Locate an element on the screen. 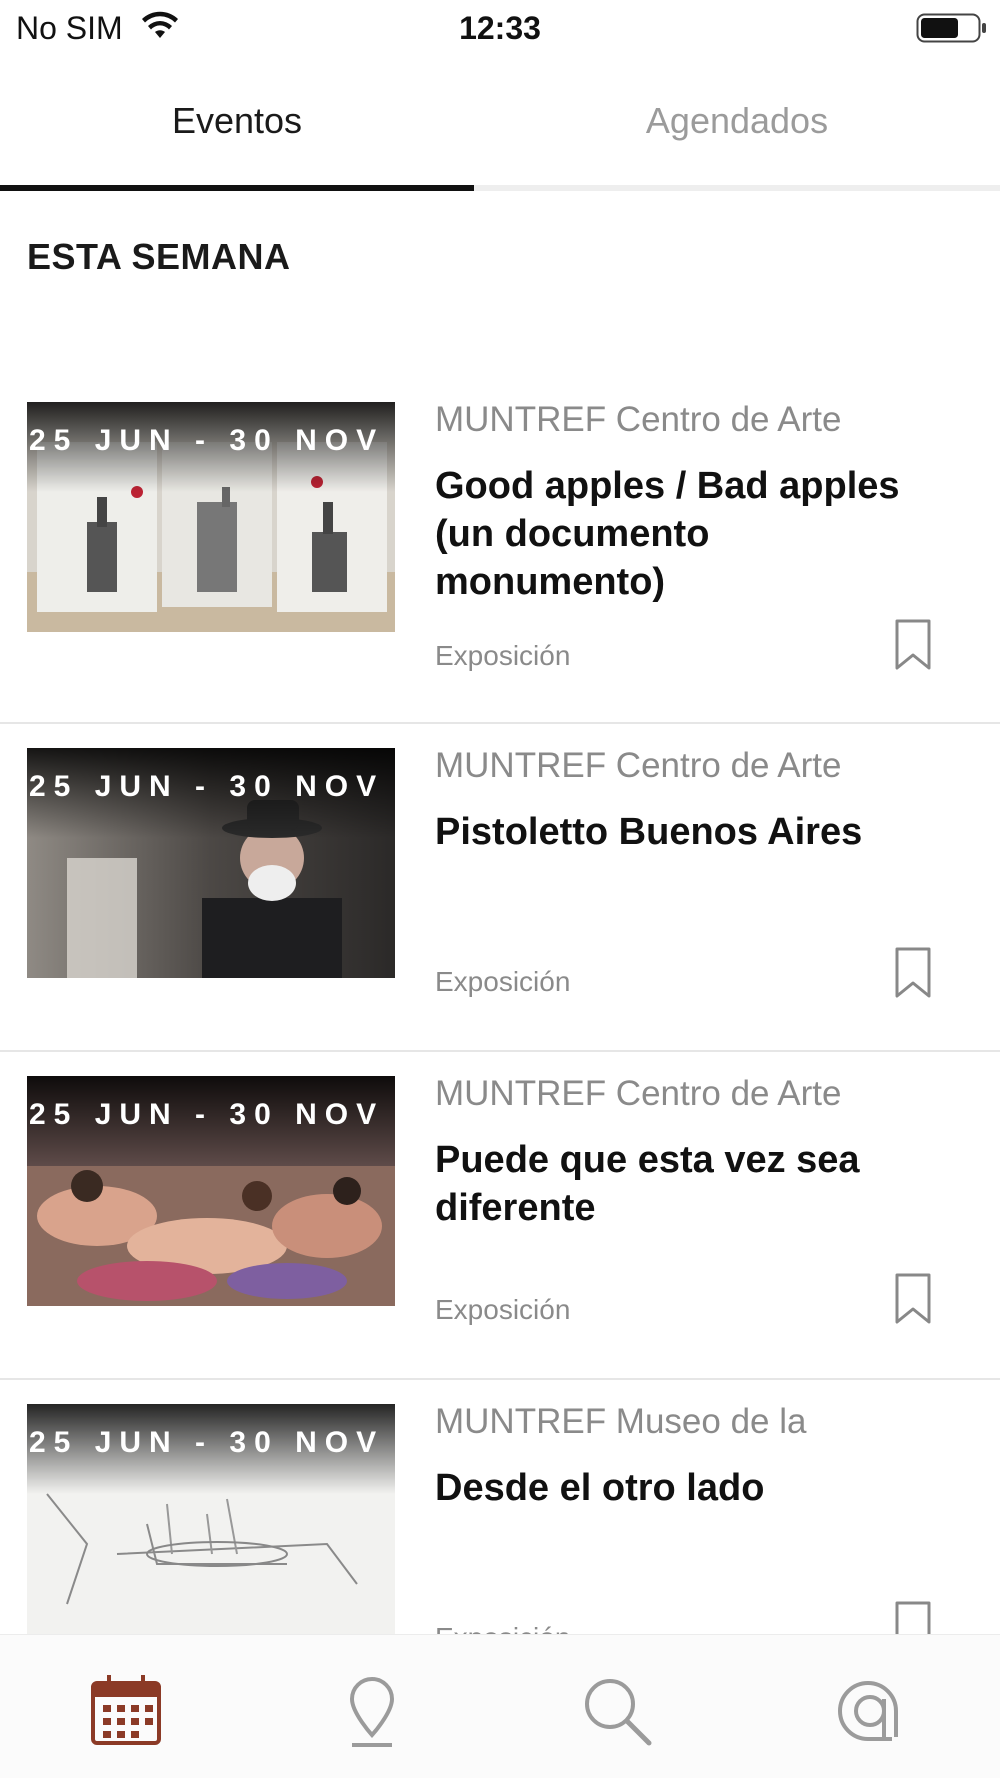 This screenshot has width=1000, height=1778. event-title: Desde el otro lado is located at coordinates (680, 1488).